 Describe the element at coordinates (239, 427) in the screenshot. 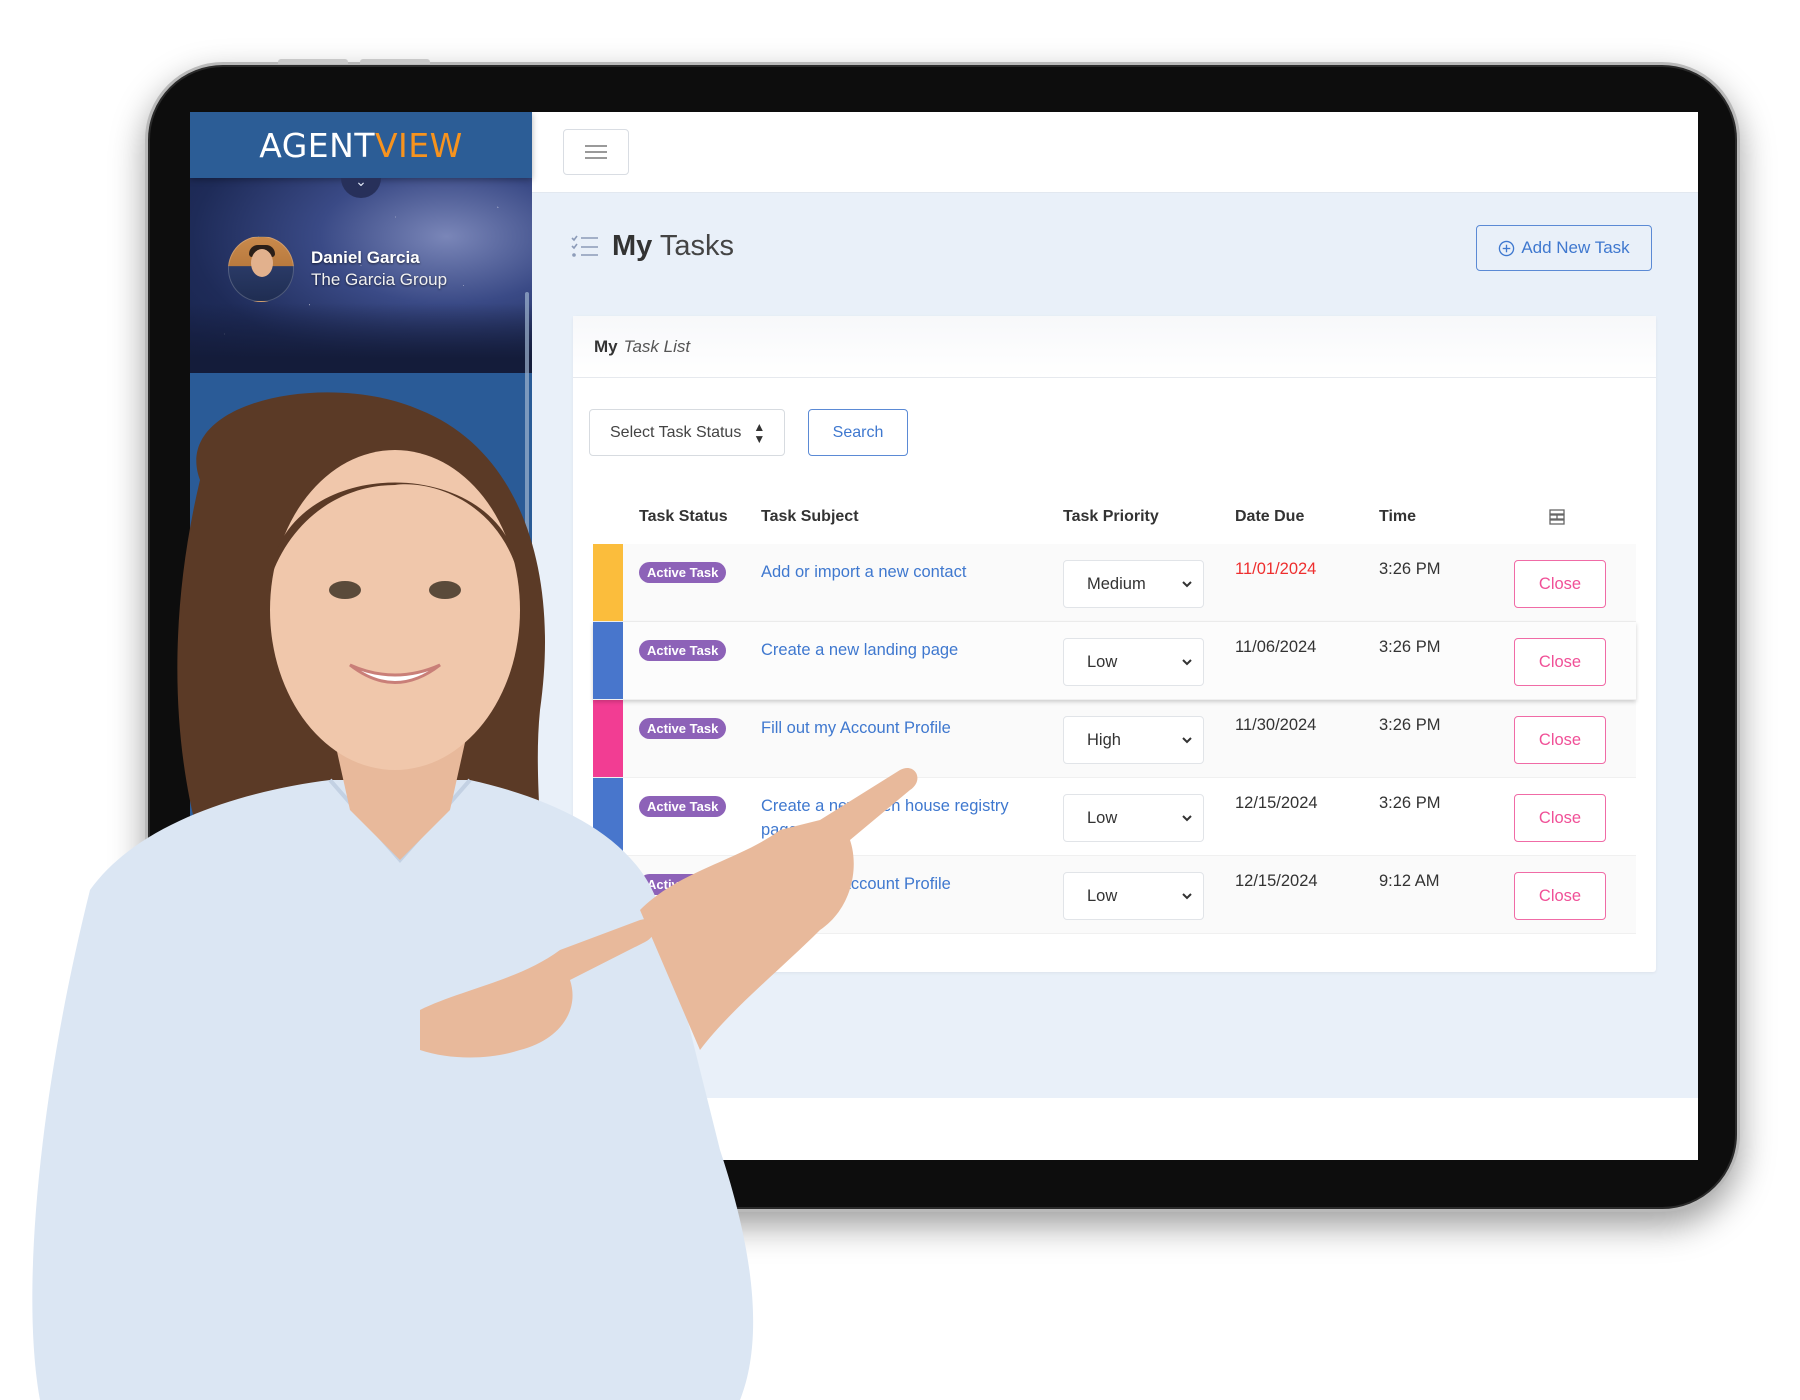

I see `home-icon` at that location.